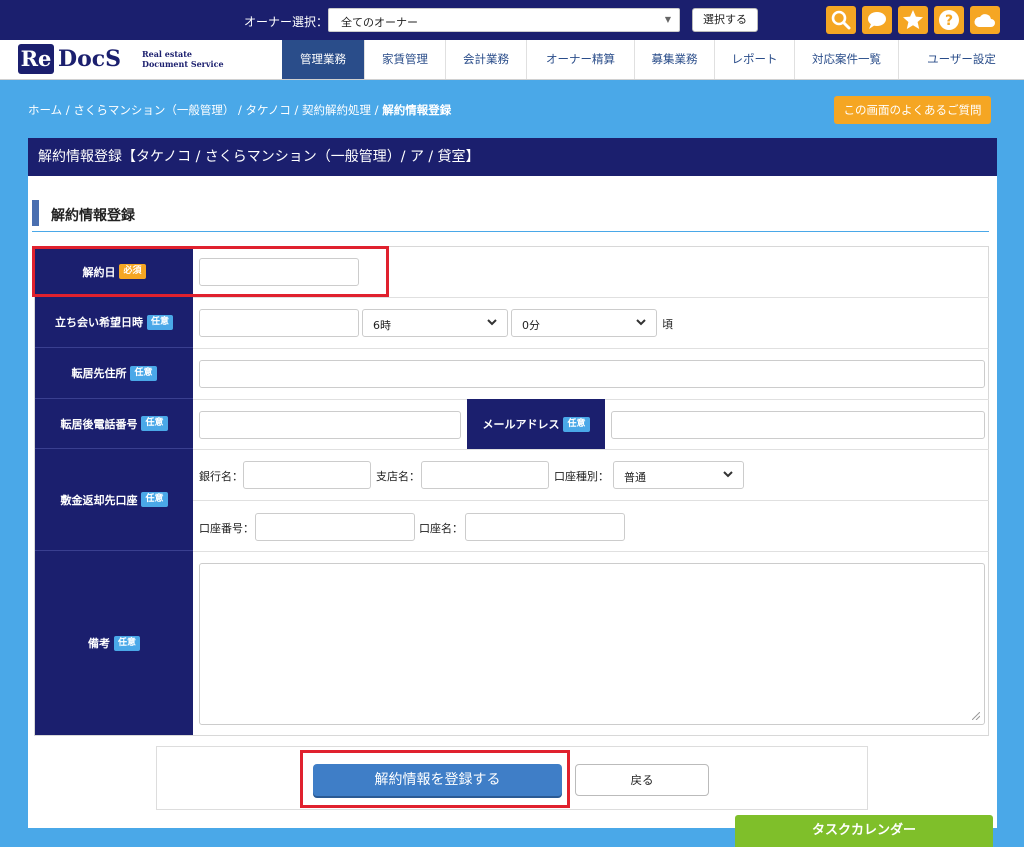  Describe the element at coordinates (90, 59) in the screenshot. I see `logo-docs: DocS` at that location.